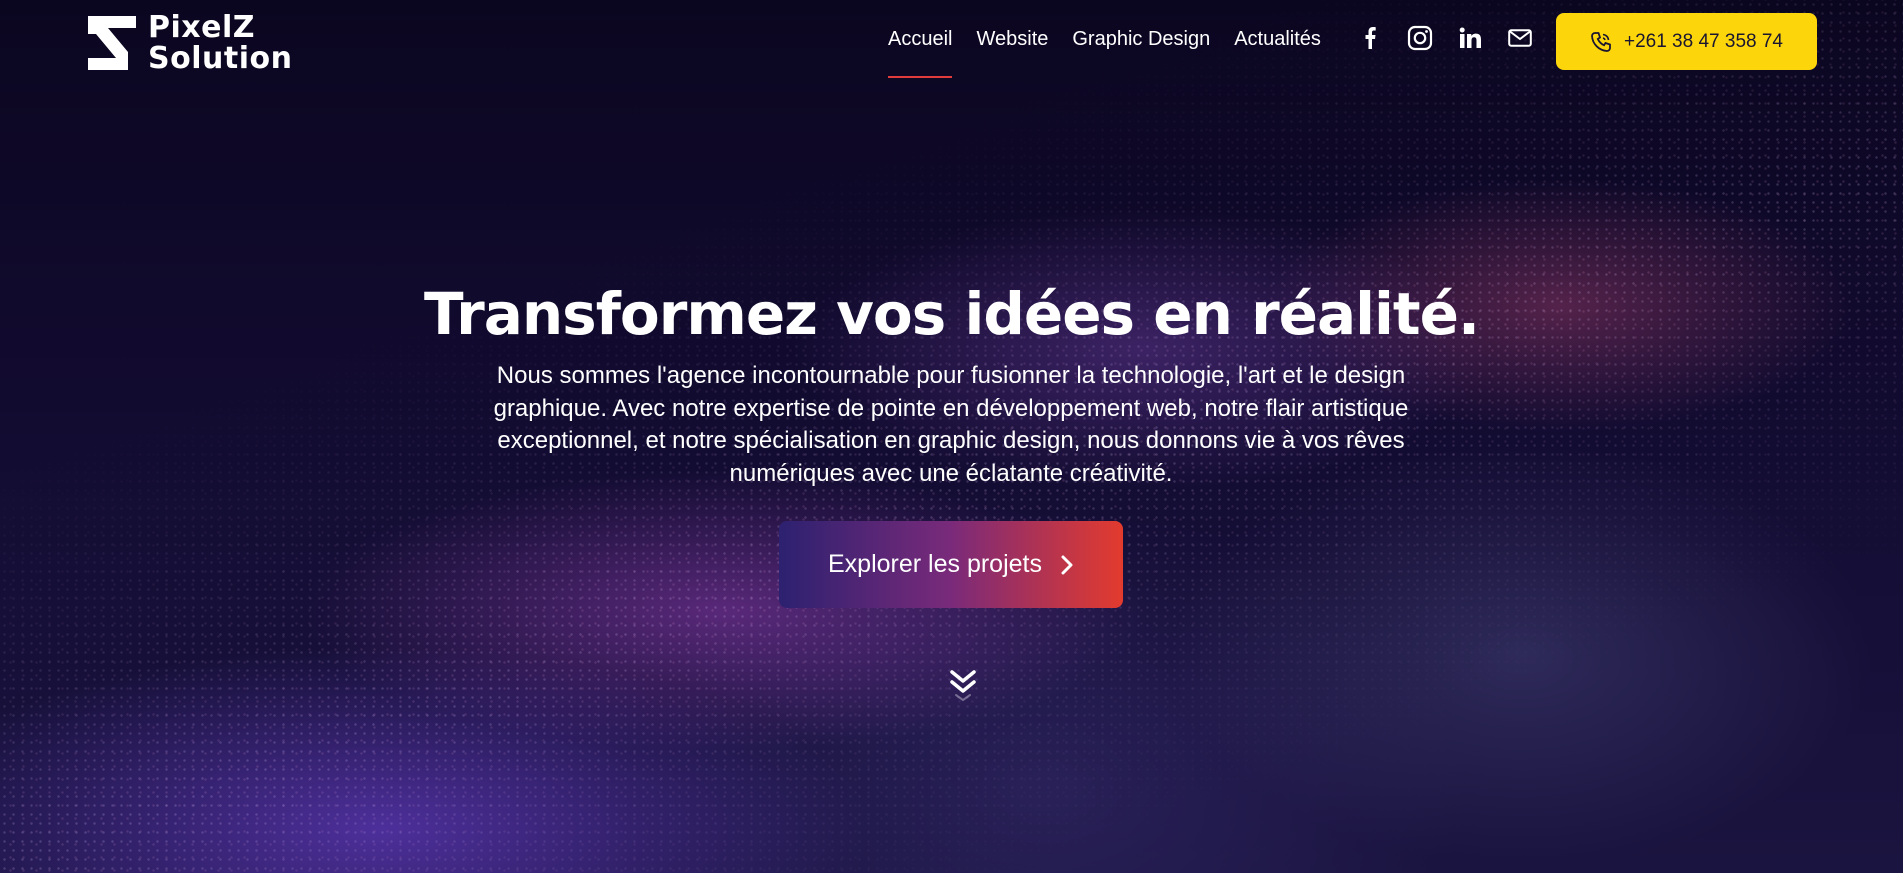  I want to click on brand-name: PixelZ Solution, so click(220, 43).